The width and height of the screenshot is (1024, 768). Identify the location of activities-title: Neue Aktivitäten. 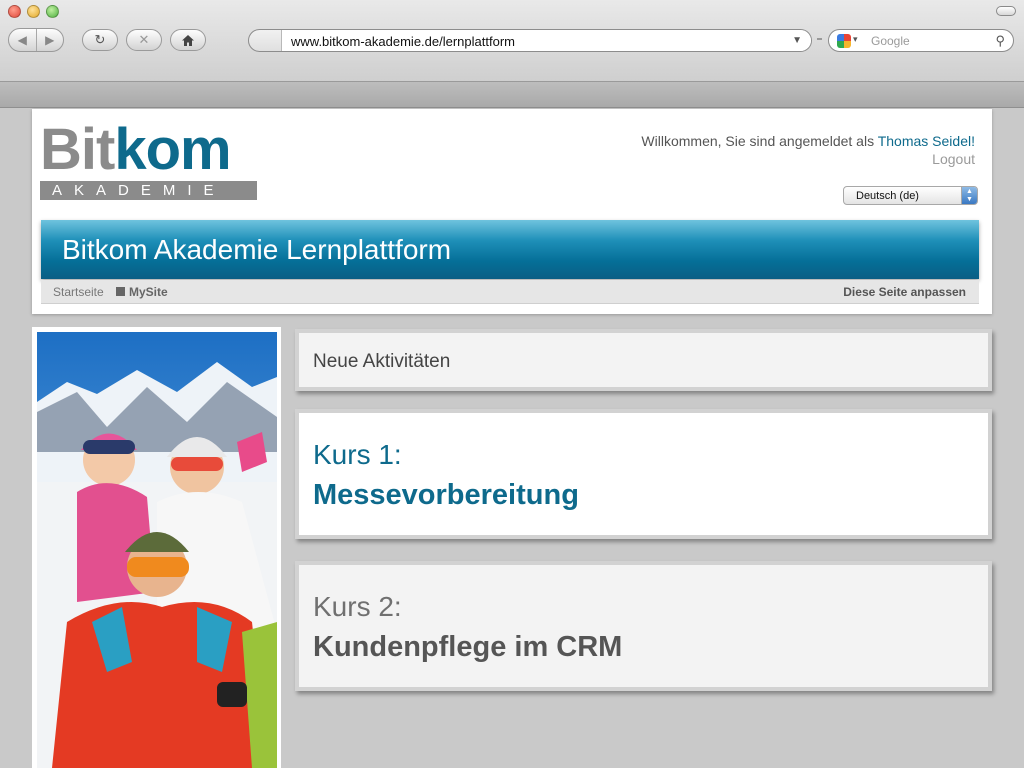
(382, 361).